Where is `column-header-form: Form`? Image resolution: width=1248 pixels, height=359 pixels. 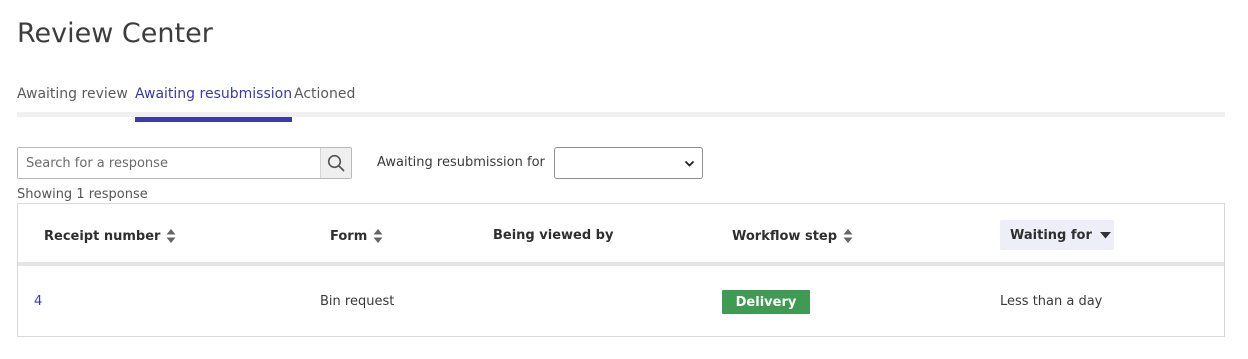 column-header-form: Form is located at coordinates (356, 236).